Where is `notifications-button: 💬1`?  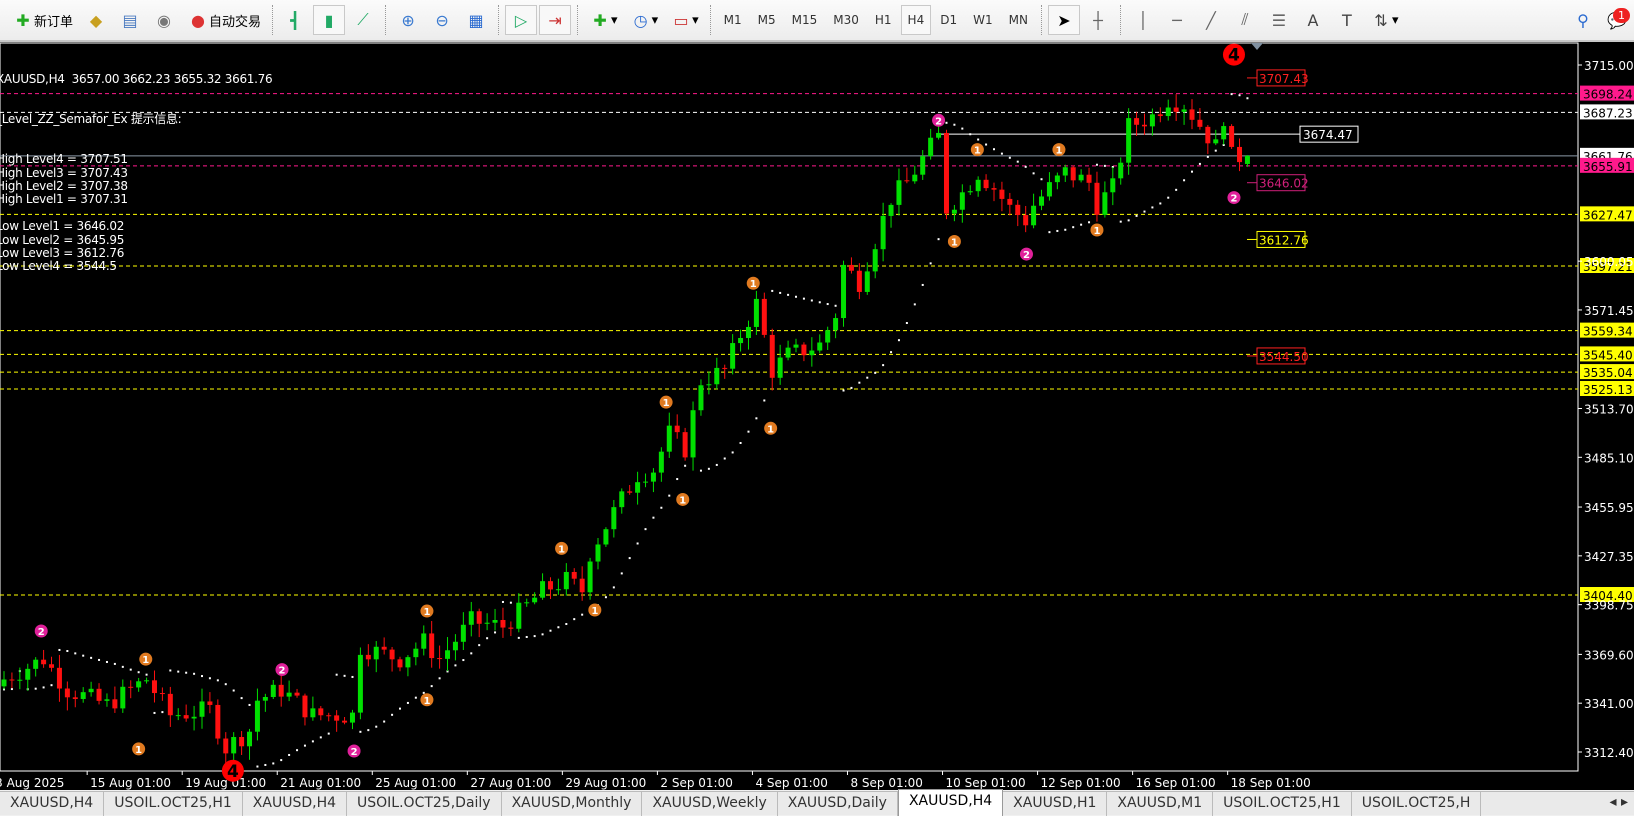
notifications-button: 💬1 is located at coordinates (1617, 20).